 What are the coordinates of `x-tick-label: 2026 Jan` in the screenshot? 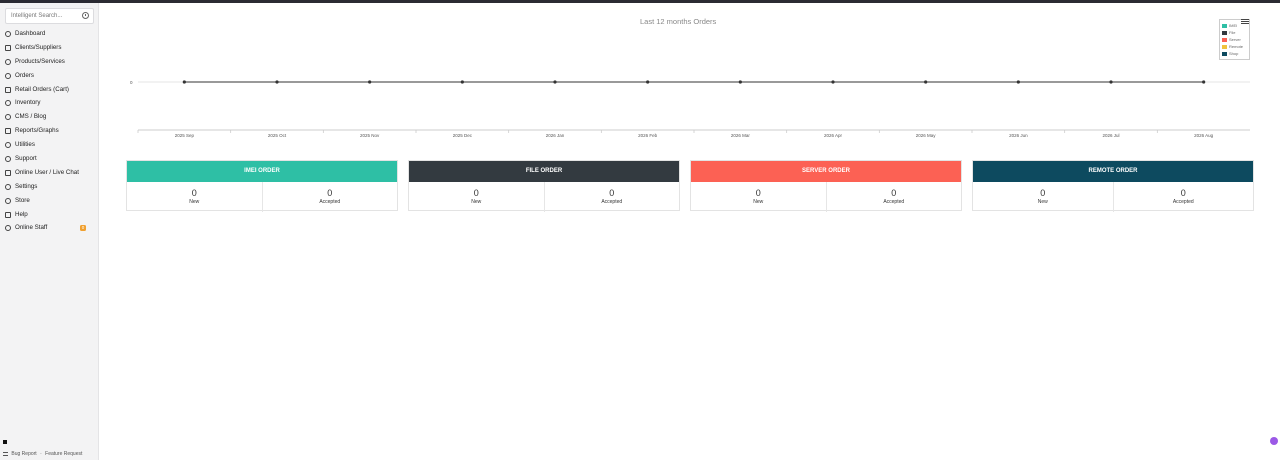 It's located at (555, 135).